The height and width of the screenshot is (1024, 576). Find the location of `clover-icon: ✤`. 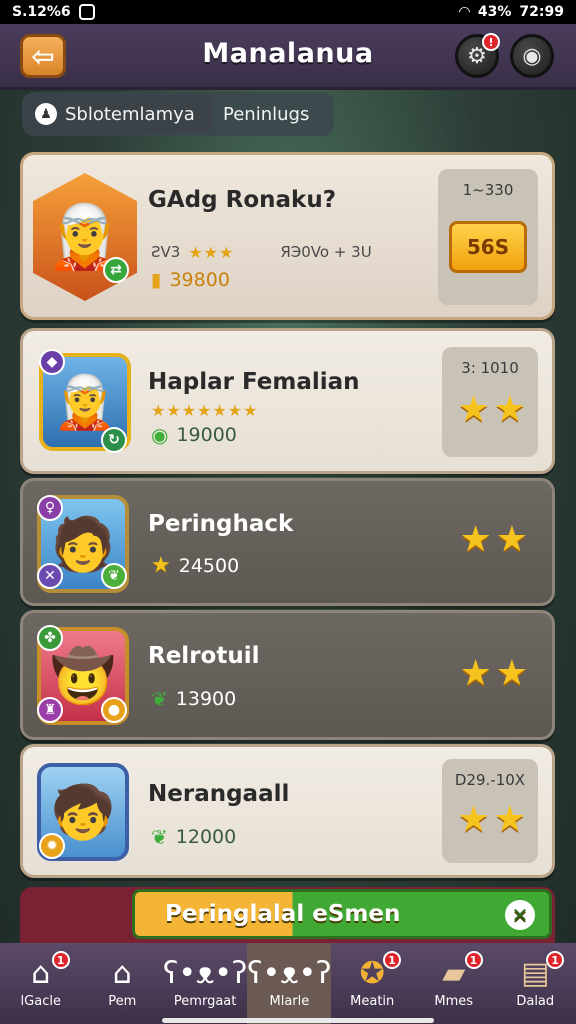

clover-icon: ✤ is located at coordinates (50, 638).